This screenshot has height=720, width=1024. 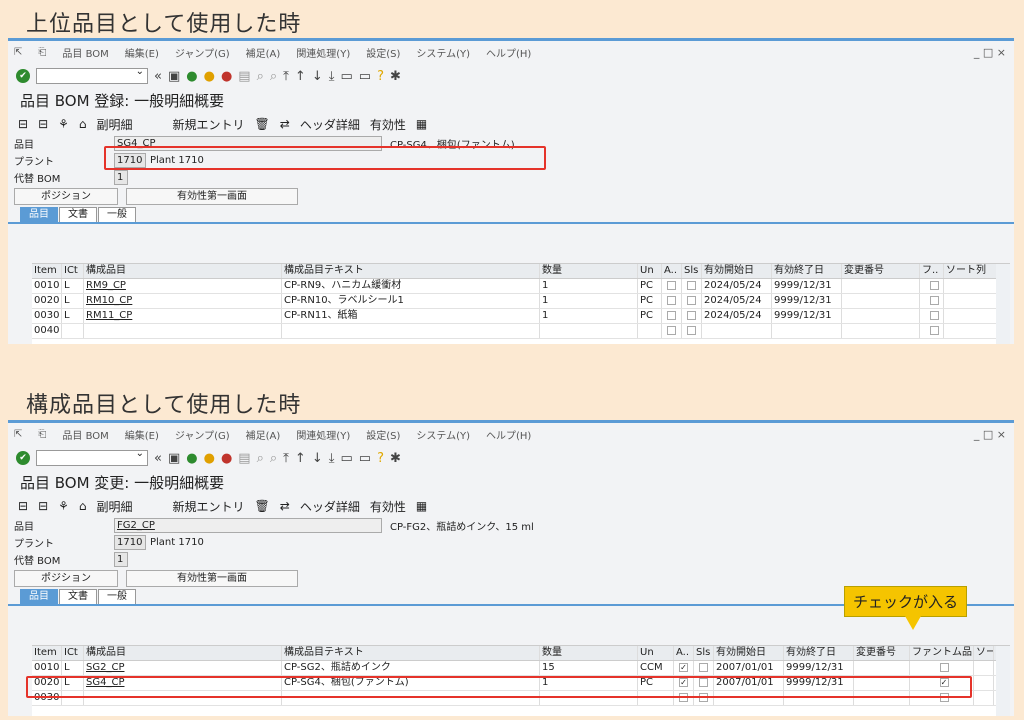 I want to click on menu-icon: ⎗, so click(x=42, y=434).